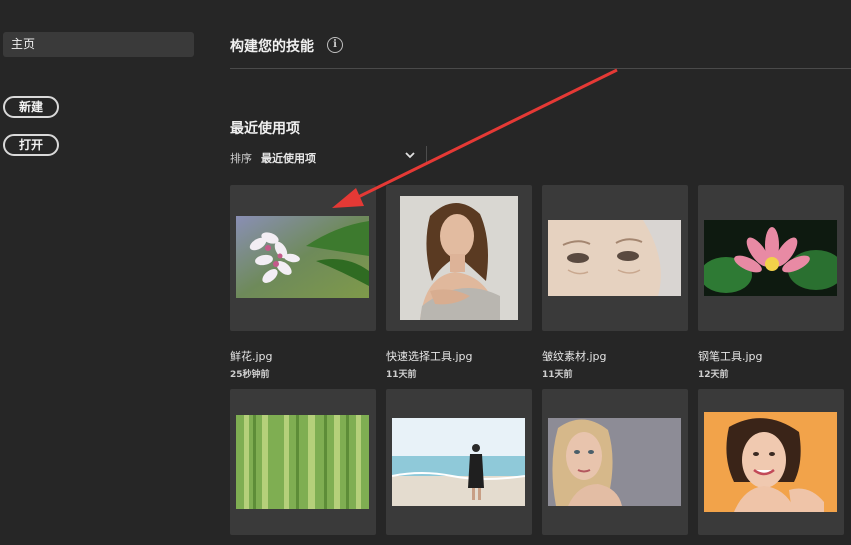 Image resolution: width=851 pixels, height=545 pixels. Describe the element at coordinates (410, 155) in the screenshot. I see `chevron-down-icon` at that location.